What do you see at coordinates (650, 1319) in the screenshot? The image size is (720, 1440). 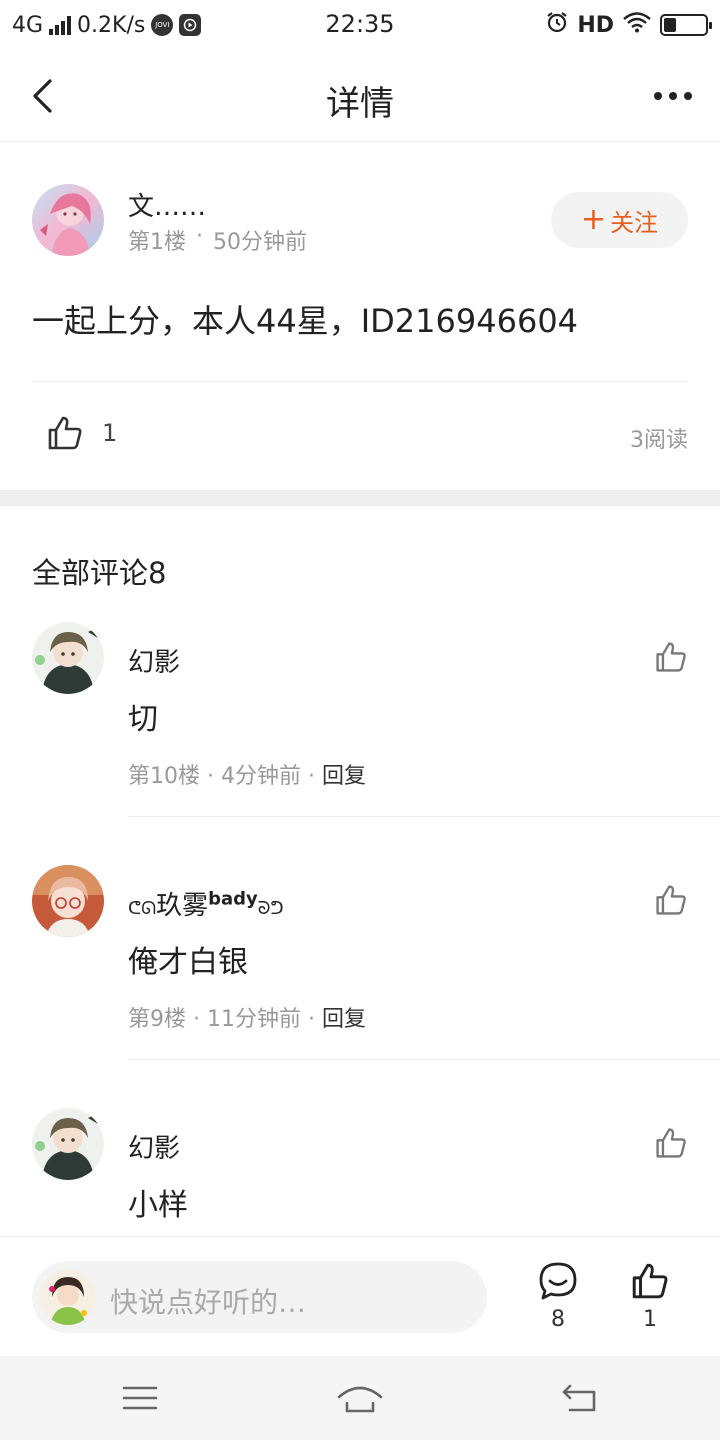 I see `bottom-like-count: 1` at bounding box center [650, 1319].